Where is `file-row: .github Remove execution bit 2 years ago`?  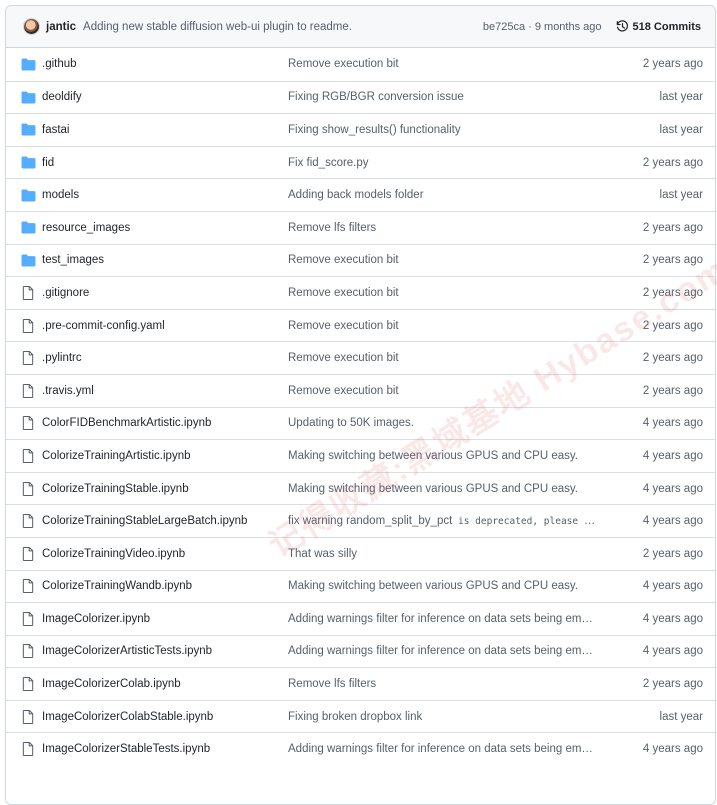
file-row: .github Remove execution bit 2 years ago is located at coordinates (360, 64).